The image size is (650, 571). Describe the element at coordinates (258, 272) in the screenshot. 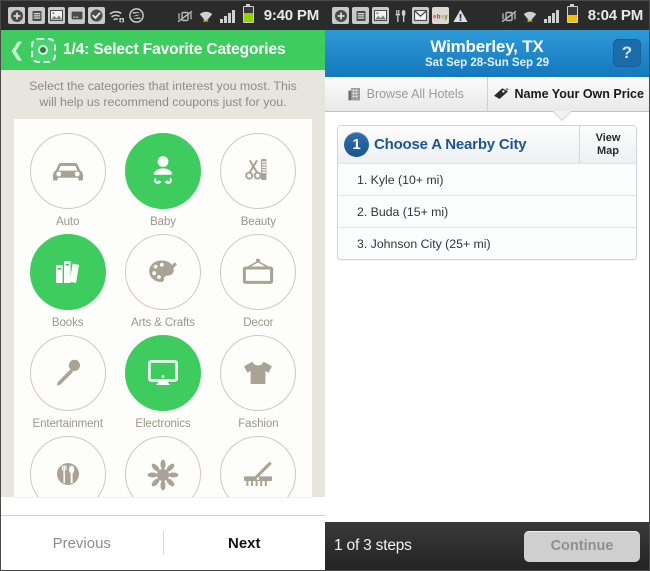

I see `picture-frame-icon` at that location.